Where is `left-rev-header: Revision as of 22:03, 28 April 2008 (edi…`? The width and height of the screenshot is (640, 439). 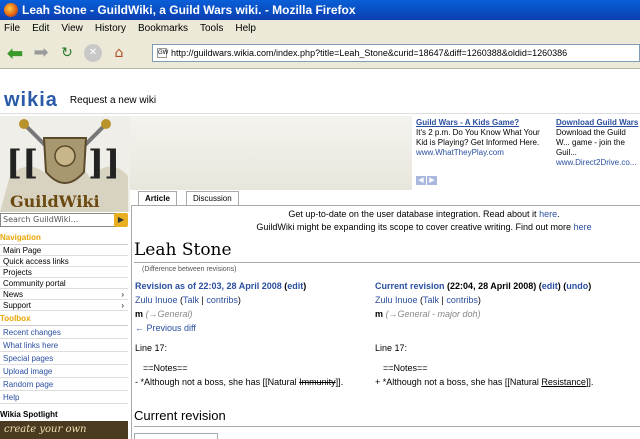 left-rev-header: Revision as of 22:03, 28 April 2008 (edi… is located at coordinates (221, 286).